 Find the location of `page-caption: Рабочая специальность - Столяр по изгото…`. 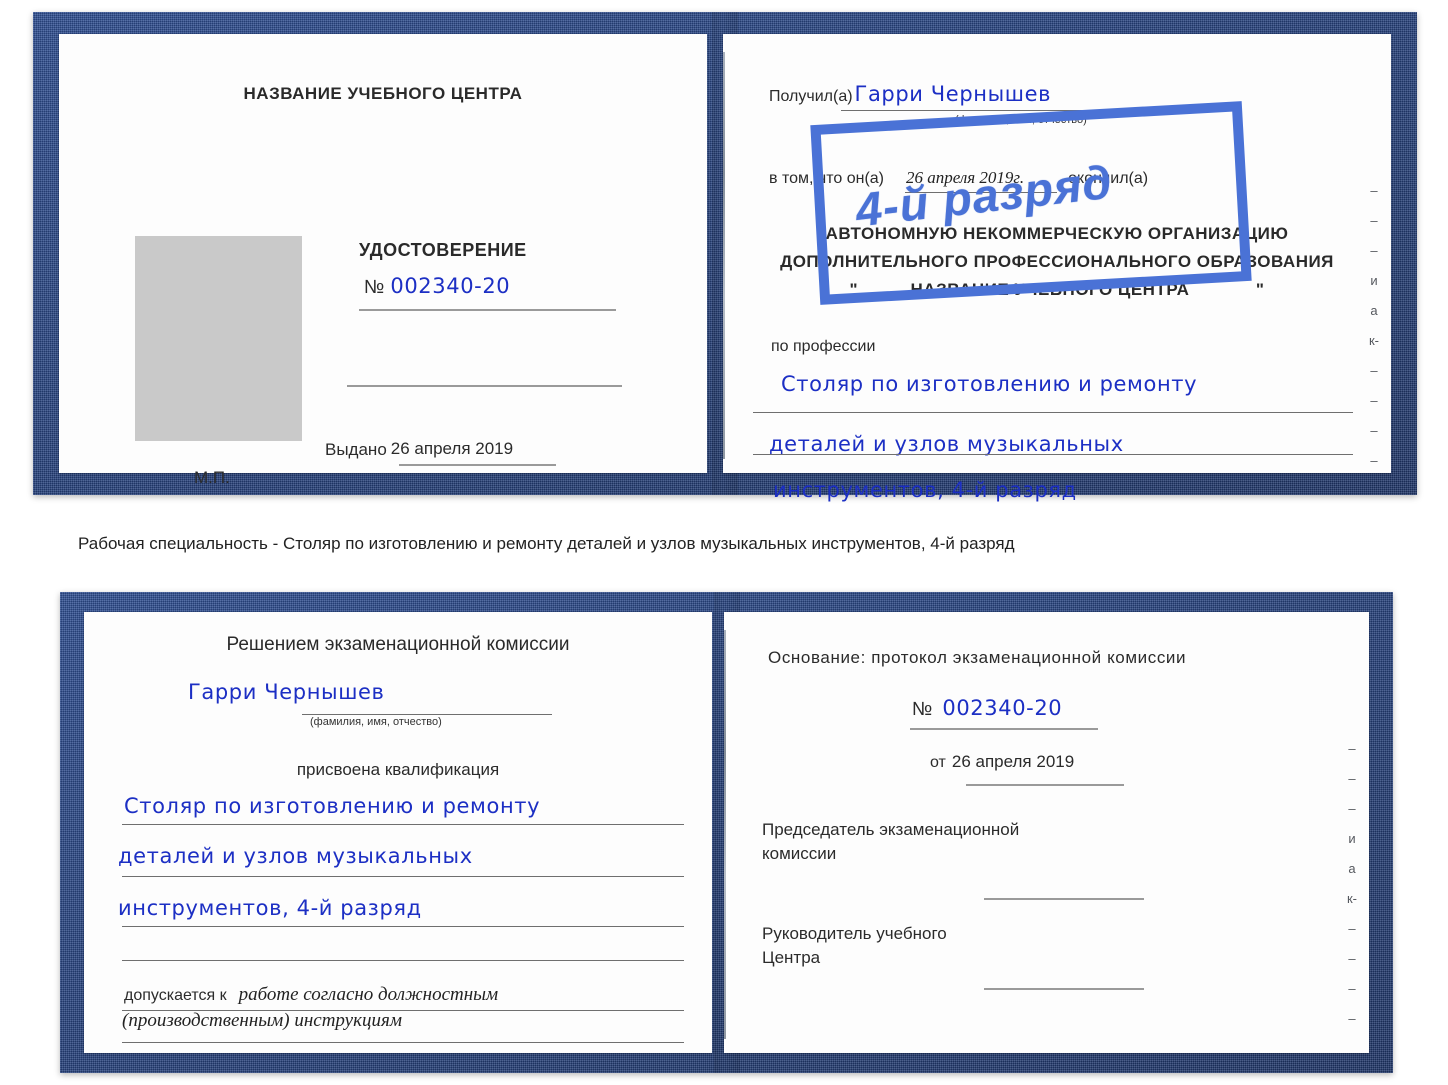

page-caption: Рабочая специальность - Столяр по изгото… is located at coordinates (546, 543).